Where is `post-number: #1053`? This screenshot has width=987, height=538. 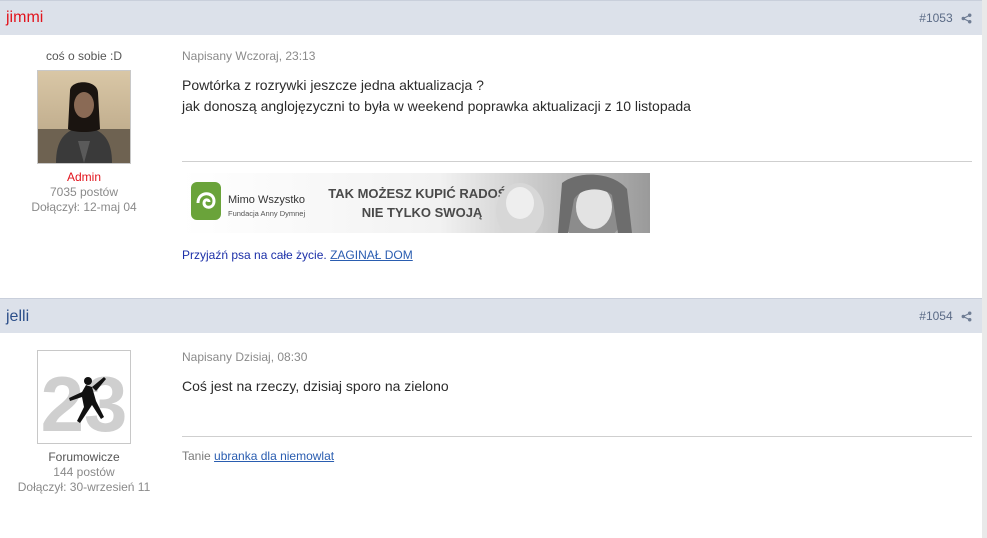 post-number: #1053 is located at coordinates (945, 18).